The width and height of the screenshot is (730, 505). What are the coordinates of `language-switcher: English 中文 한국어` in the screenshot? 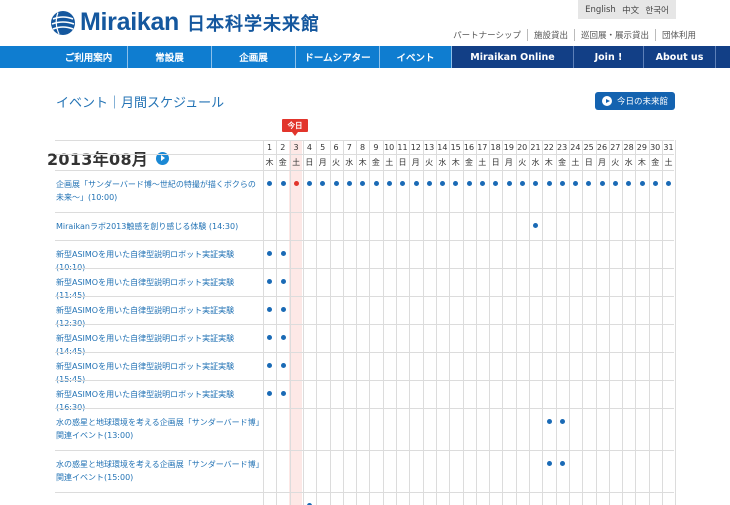 It's located at (627, 9).